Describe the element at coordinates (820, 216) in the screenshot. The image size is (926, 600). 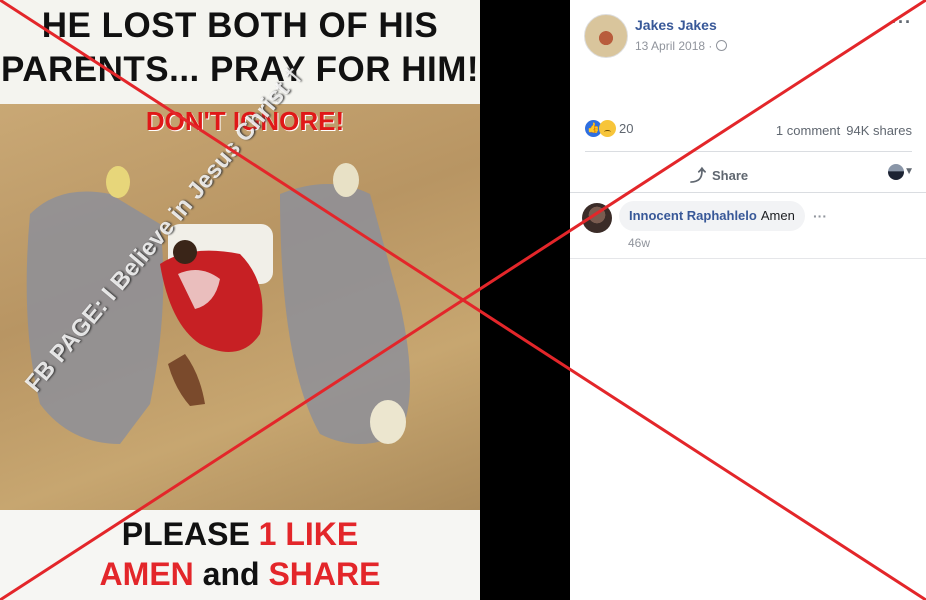
I see `comment-options-icon: ···` at that location.